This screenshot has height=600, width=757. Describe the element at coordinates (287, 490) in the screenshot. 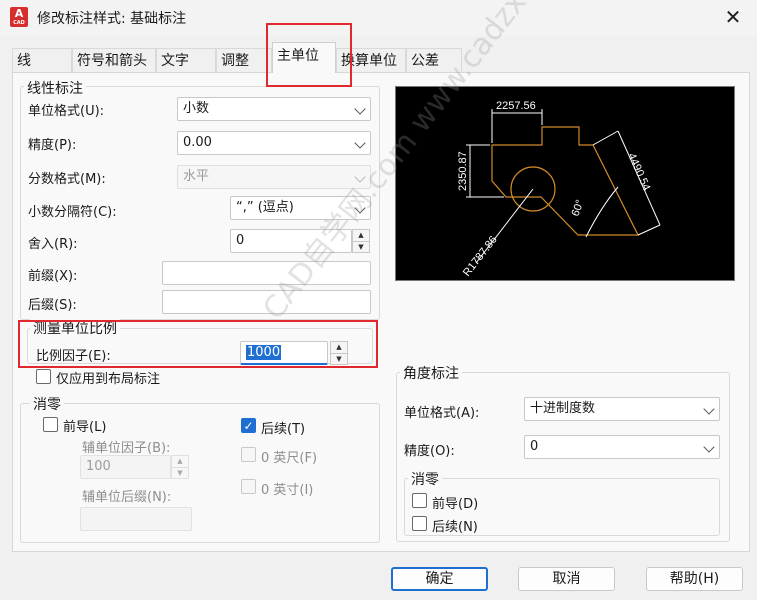

I see `zero-inches-label: 0 英寸(I)` at that location.